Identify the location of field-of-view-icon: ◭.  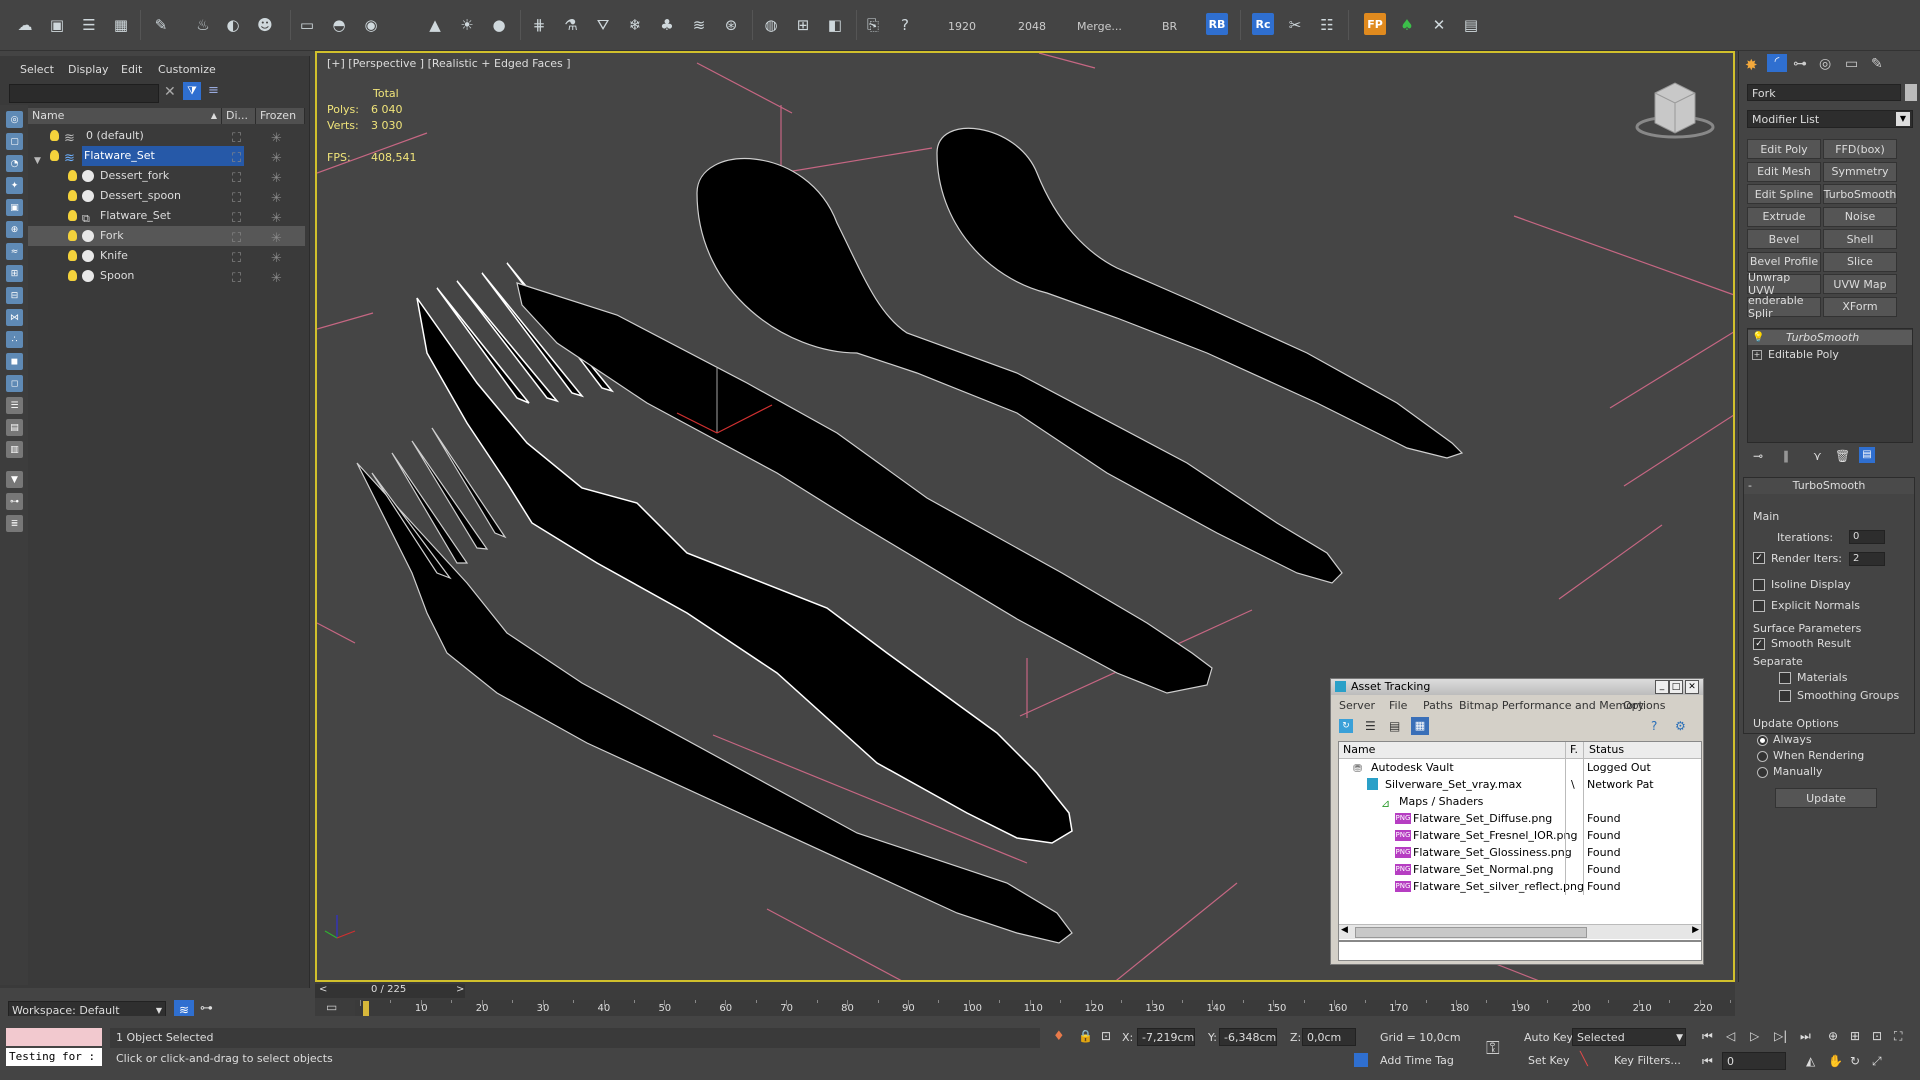
(1810, 1061).